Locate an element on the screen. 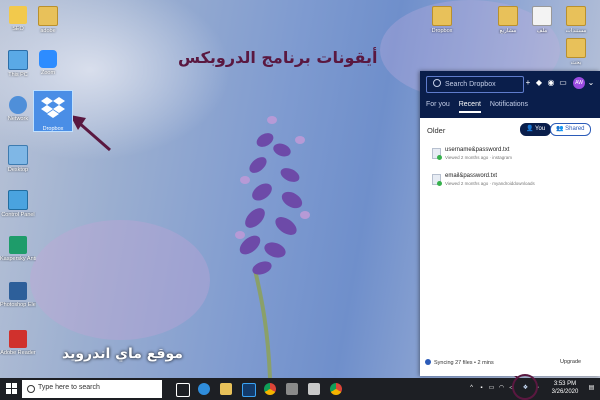  taskbar-search-placeholder: Type here to search is located at coordinates (69, 387).